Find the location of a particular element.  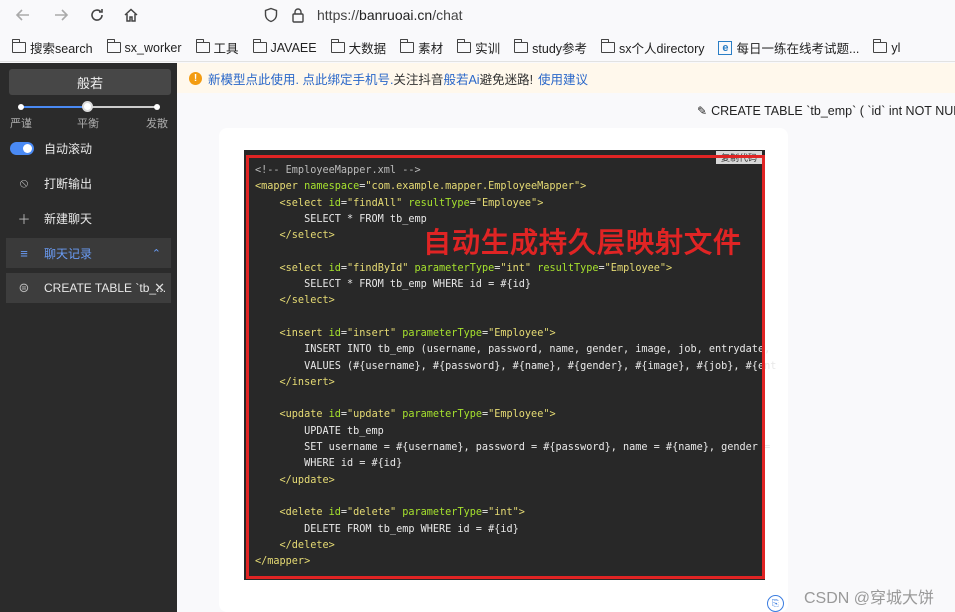

code-line: <delete id="delete" parameterType="int"> is located at coordinates (515, 513).